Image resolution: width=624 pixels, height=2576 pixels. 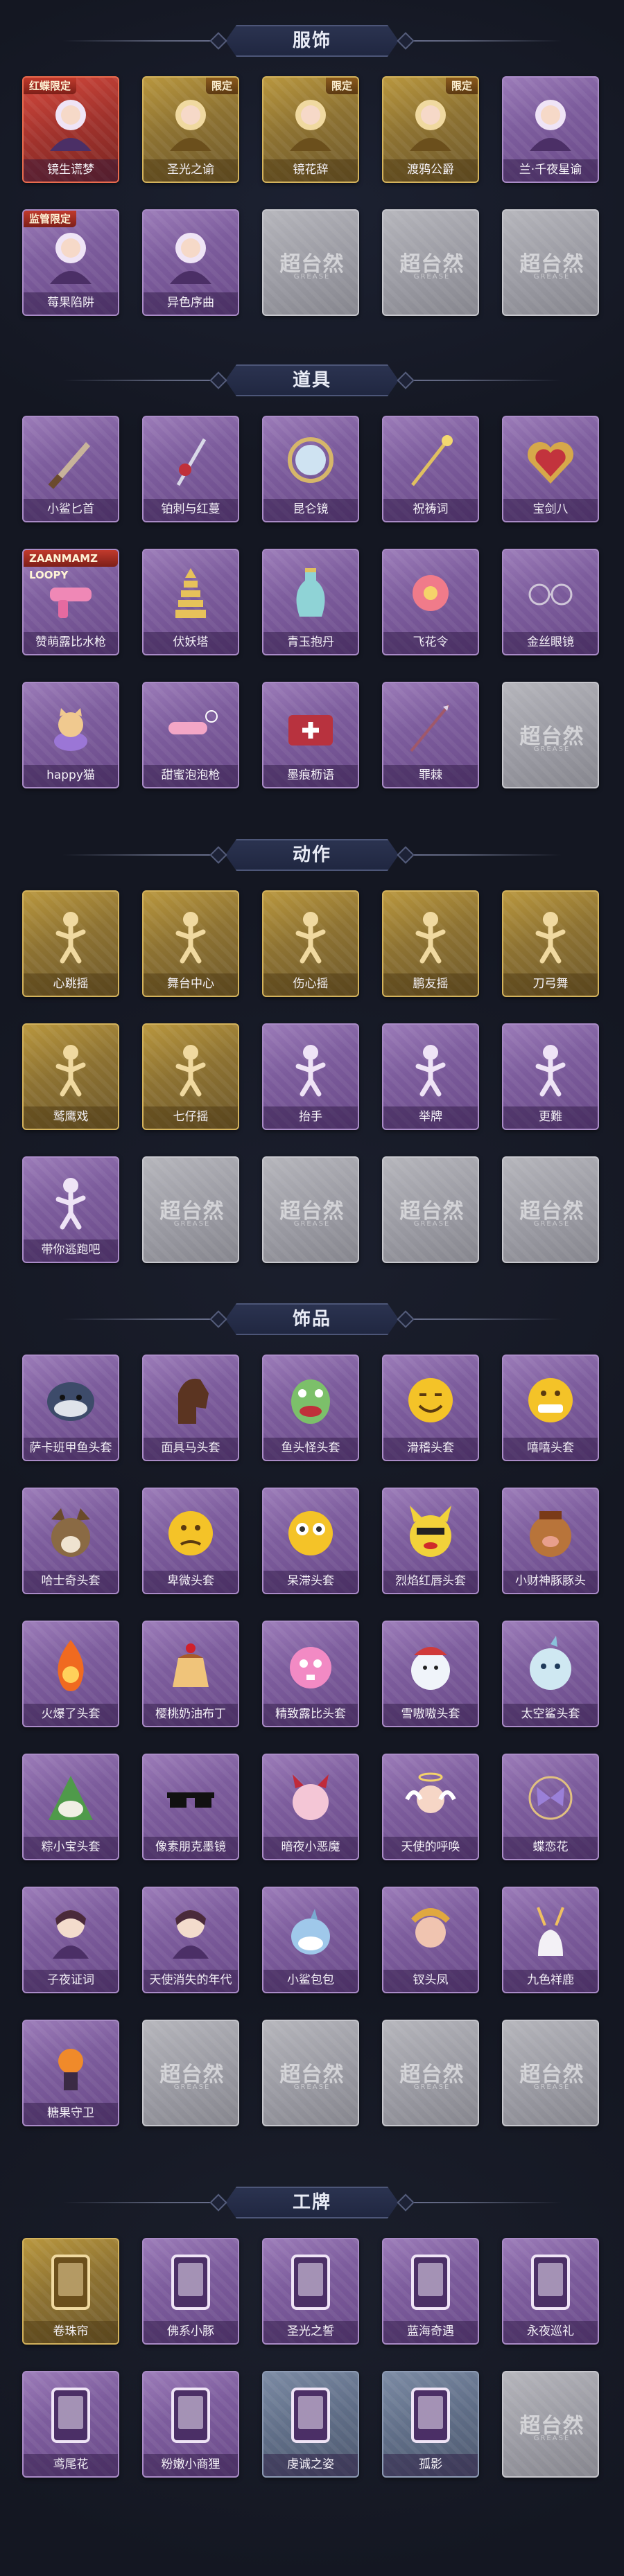 I want to click on item-card: 限定 镜花辞, so click(x=310, y=129).